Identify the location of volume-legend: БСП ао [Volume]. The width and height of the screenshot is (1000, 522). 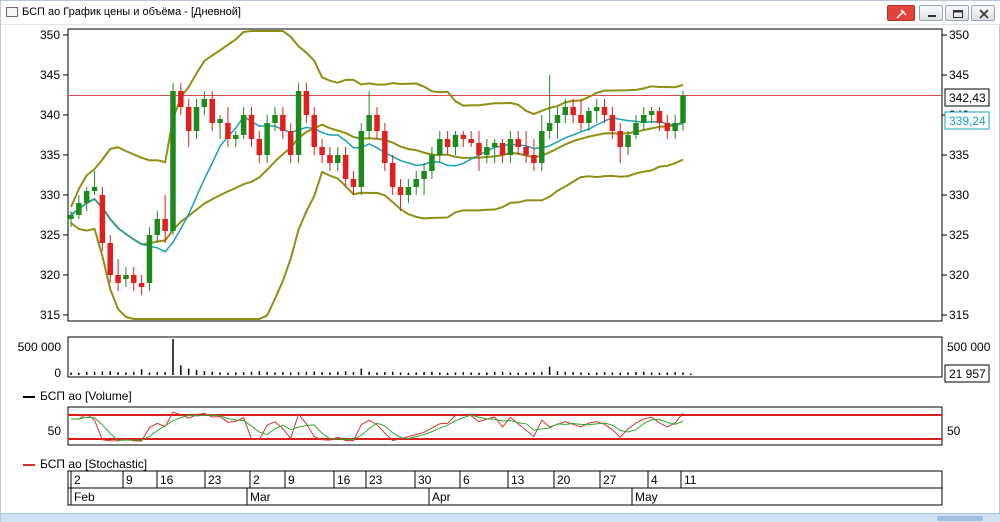
(77, 396).